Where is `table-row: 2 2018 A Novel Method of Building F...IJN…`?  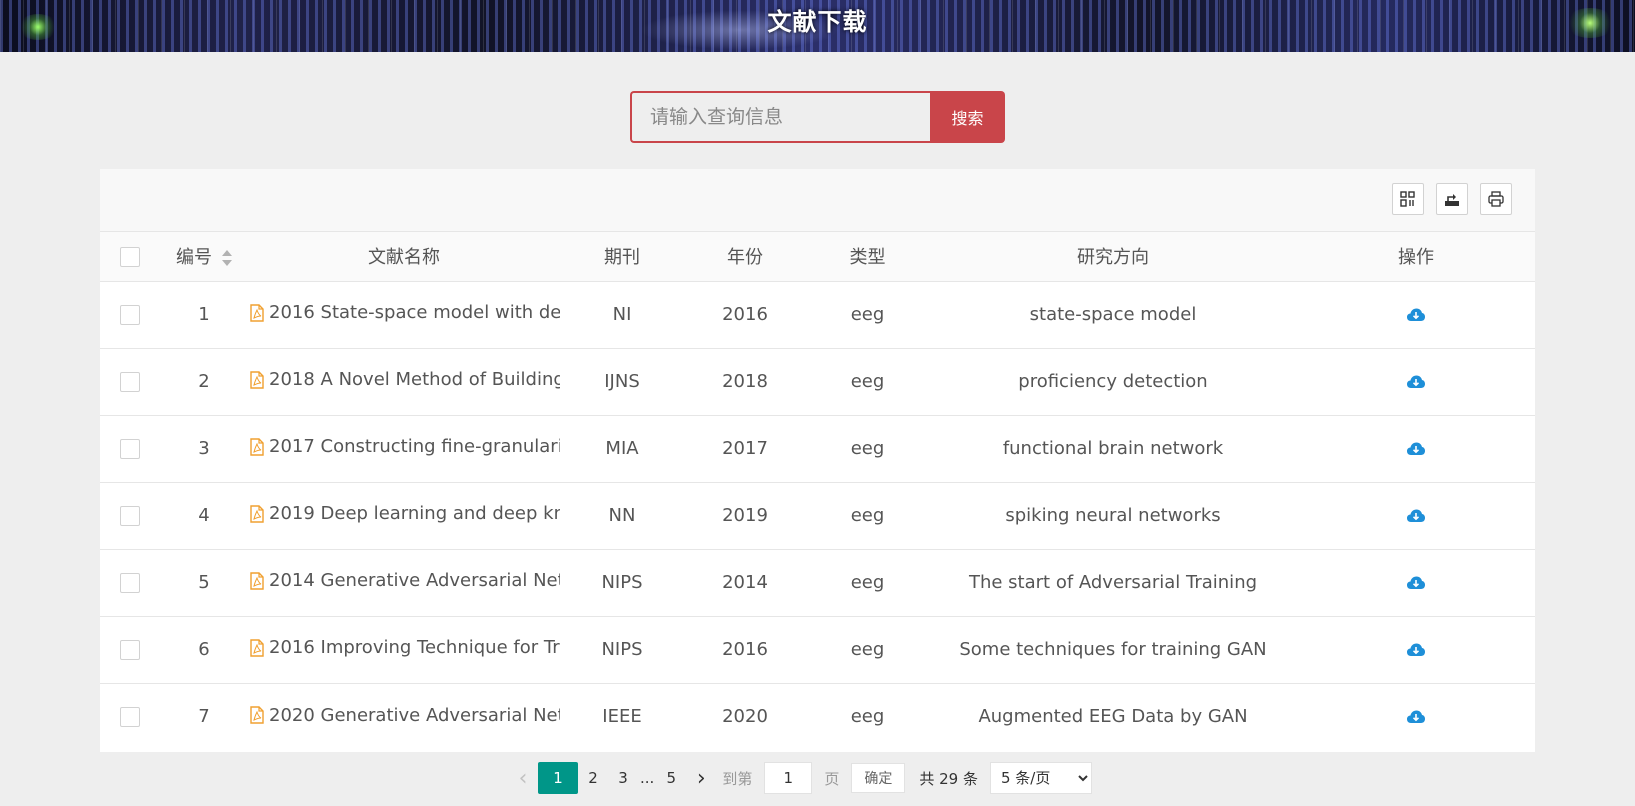
table-row: 2 2018 A Novel Method of Building F...IJN… is located at coordinates (817, 381).